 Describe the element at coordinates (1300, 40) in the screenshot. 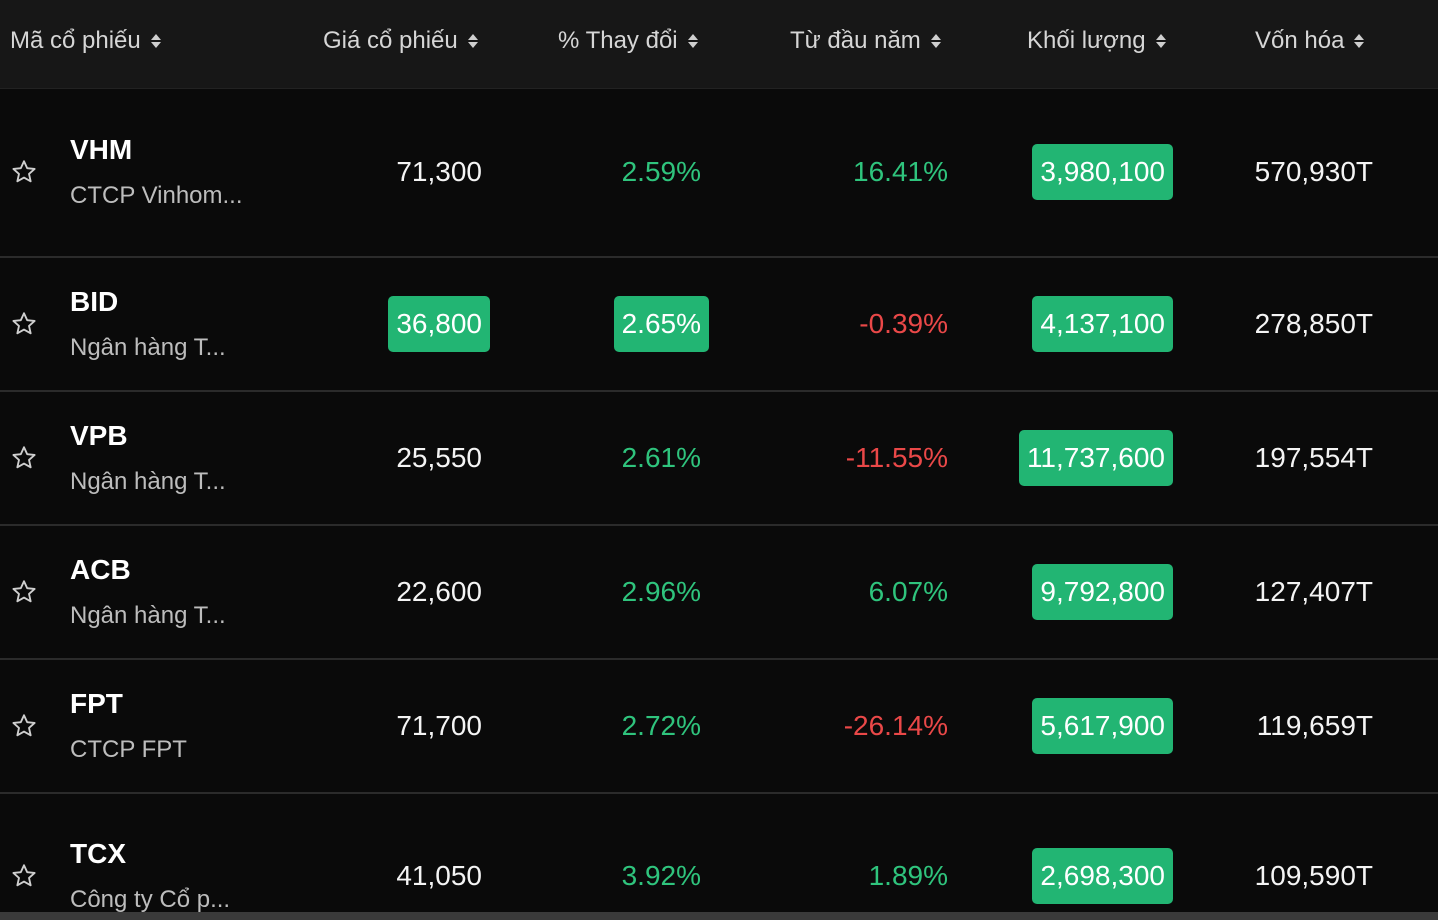

I see `column-header-marketcap-label: Vốn hóa` at that location.